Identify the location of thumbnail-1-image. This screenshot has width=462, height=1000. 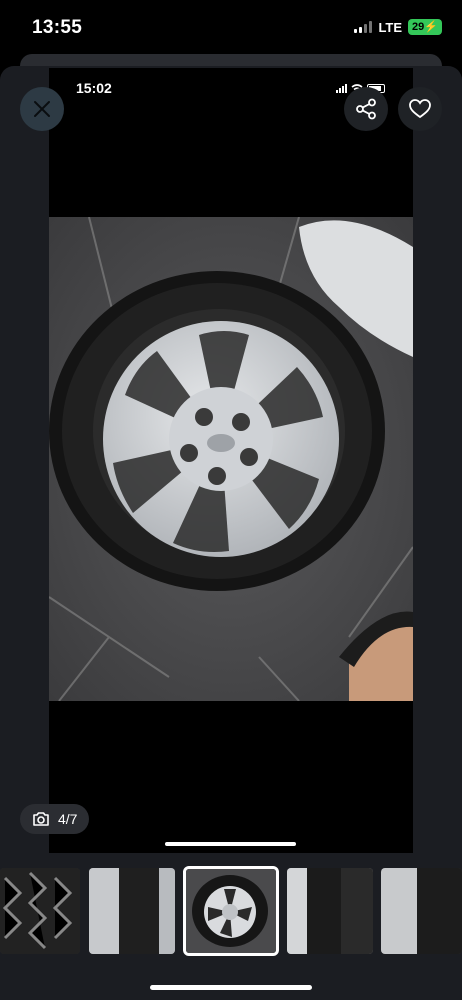
(40, 911).